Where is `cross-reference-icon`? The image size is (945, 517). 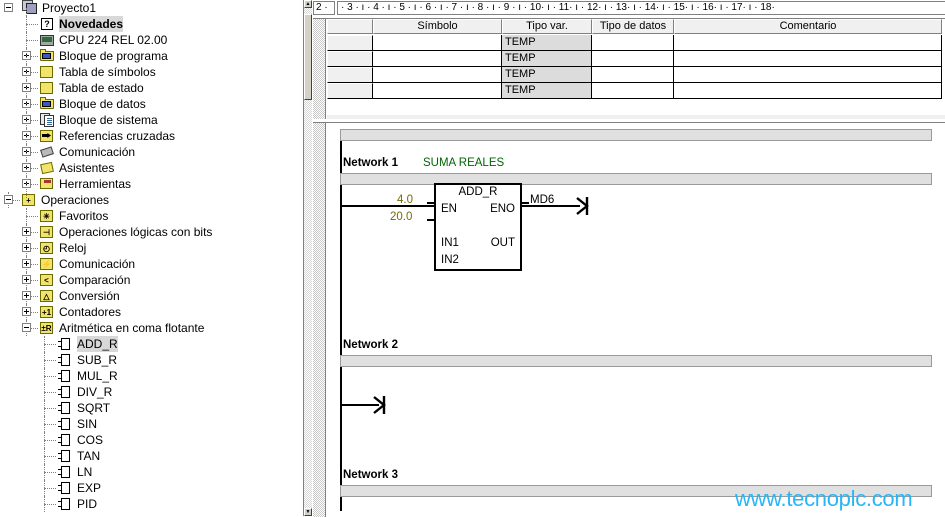 cross-reference-icon is located at coordinates (47, 136).